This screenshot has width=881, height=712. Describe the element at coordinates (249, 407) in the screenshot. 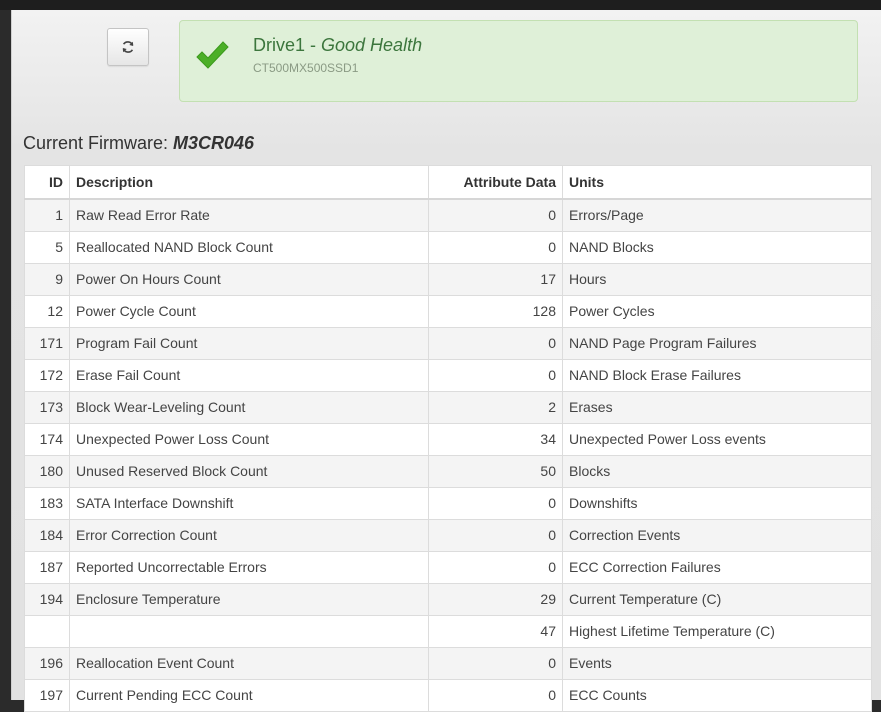

I see `cell-description: Block Wear-Leveling Count` at that location.